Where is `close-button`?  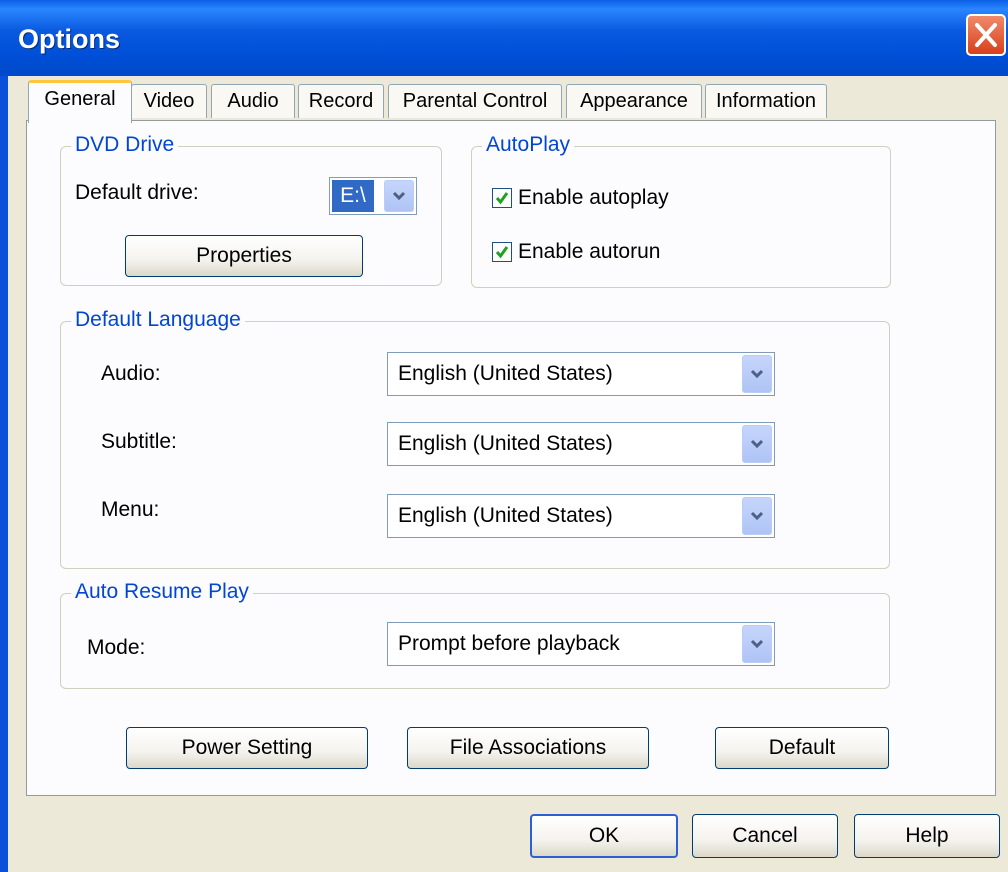 close-button is located at coordinates (986, 35).